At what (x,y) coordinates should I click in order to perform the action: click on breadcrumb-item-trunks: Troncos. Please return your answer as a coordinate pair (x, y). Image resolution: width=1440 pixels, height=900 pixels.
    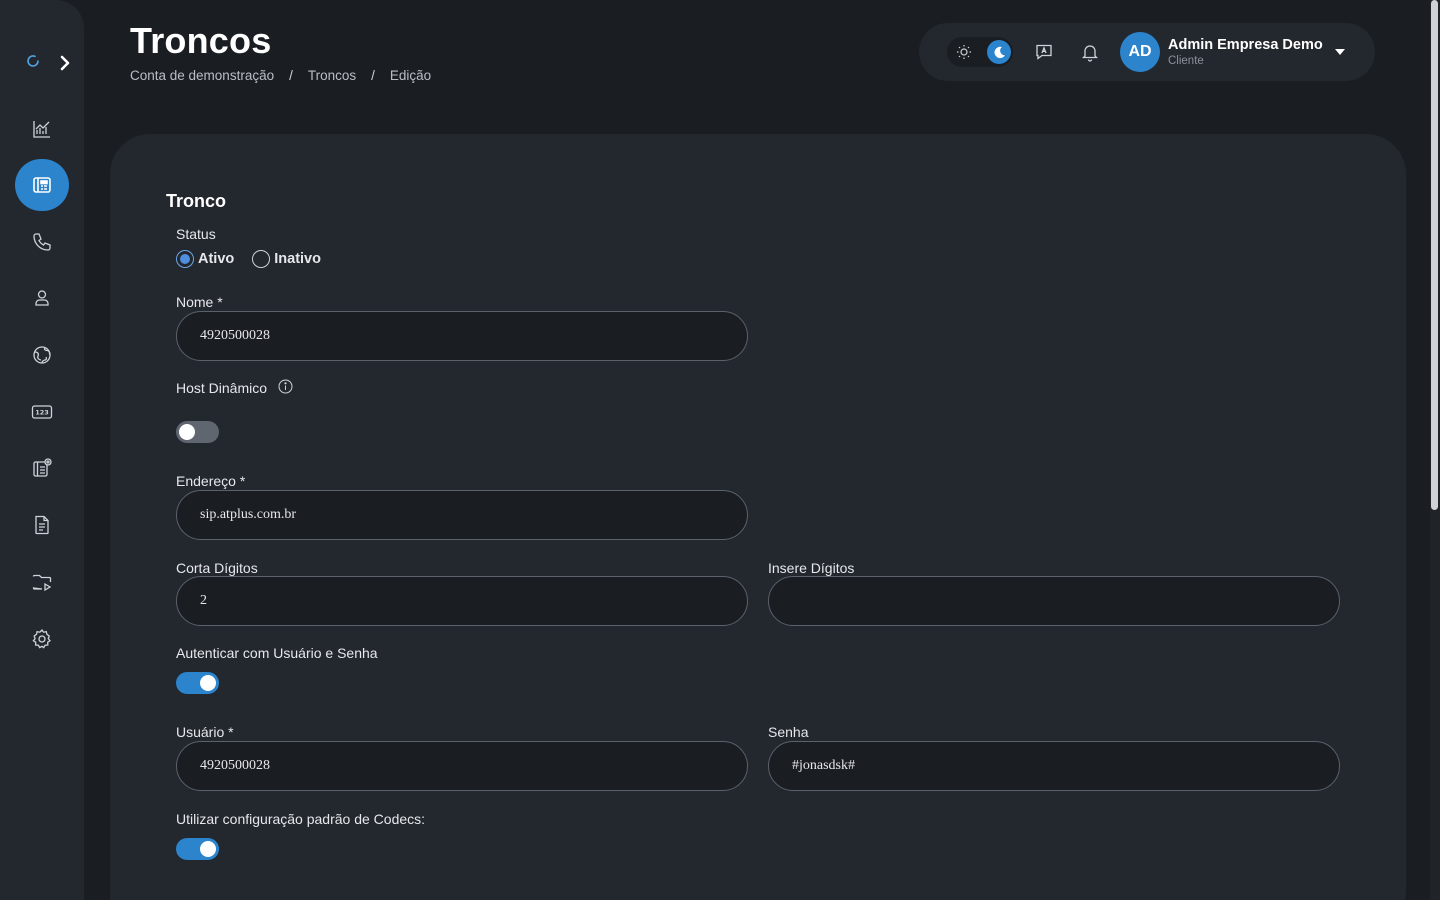
    Looking at the image, I should click on (332, 75).